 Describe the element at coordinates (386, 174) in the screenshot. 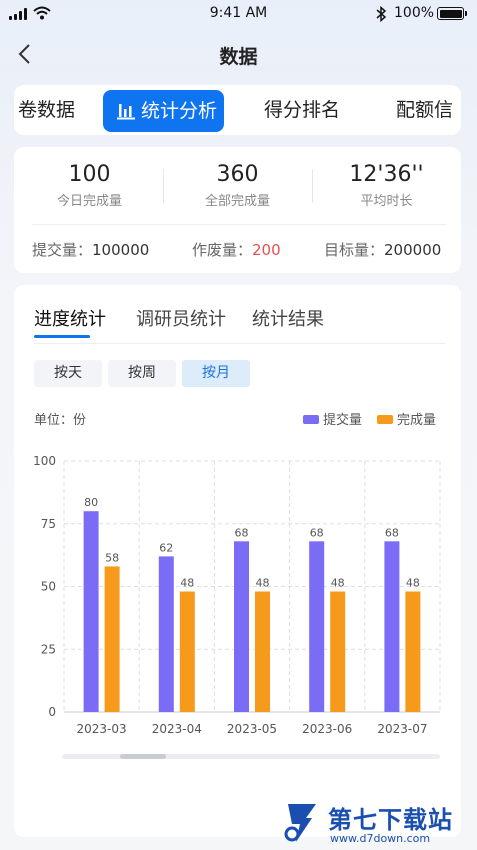

I see `stat-value: 12'36''` at that location.